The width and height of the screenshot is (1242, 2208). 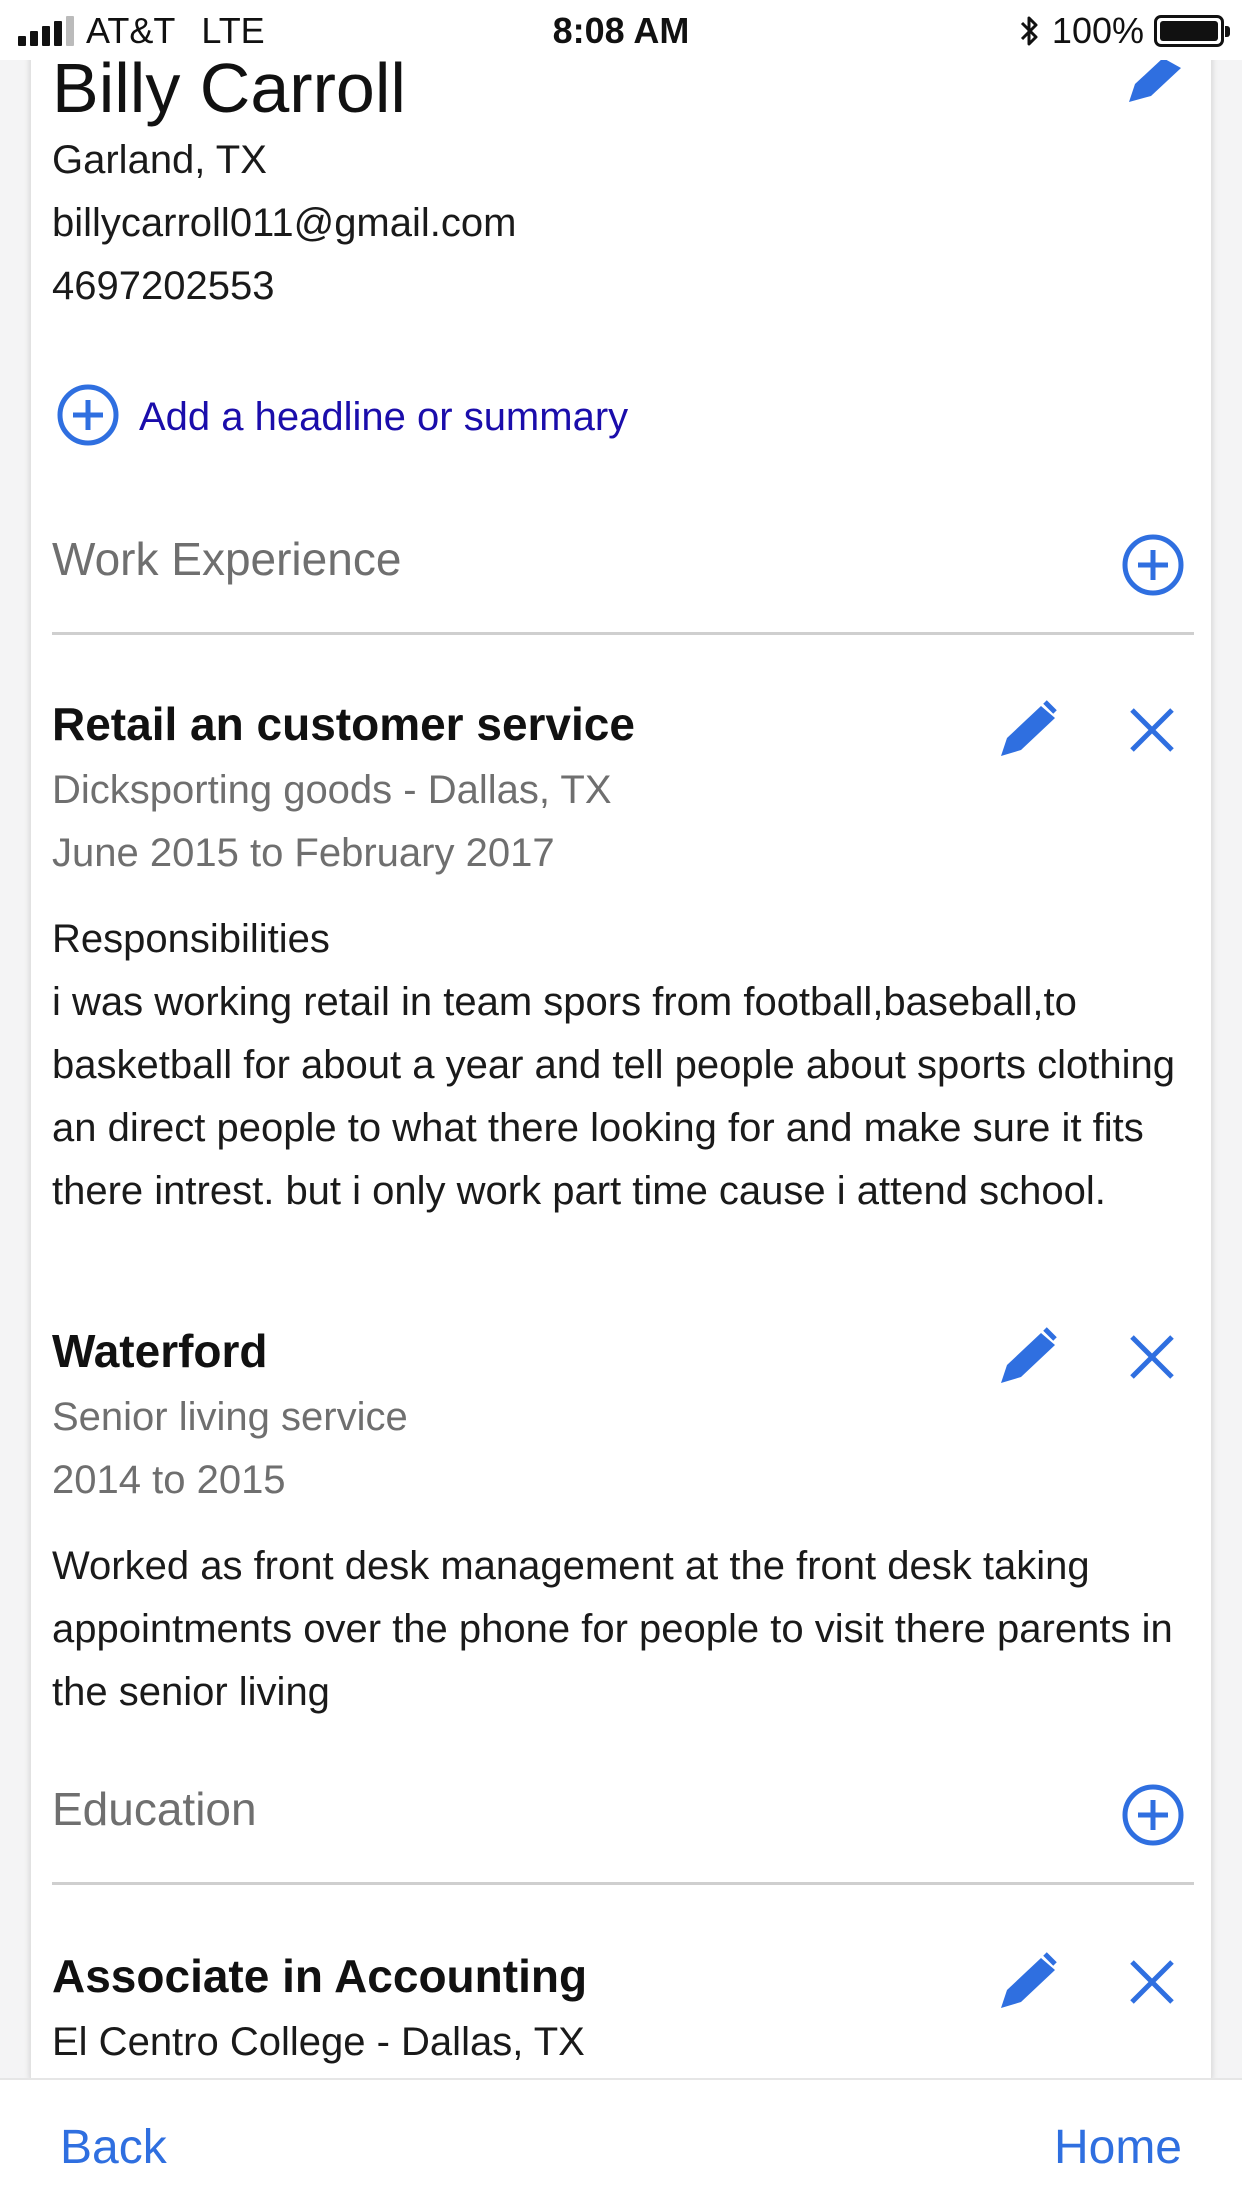 What do you see at coordinates (154, 1809) in the screenshot?
I see `education-heading: Education` at bounding box center [154, 1809].